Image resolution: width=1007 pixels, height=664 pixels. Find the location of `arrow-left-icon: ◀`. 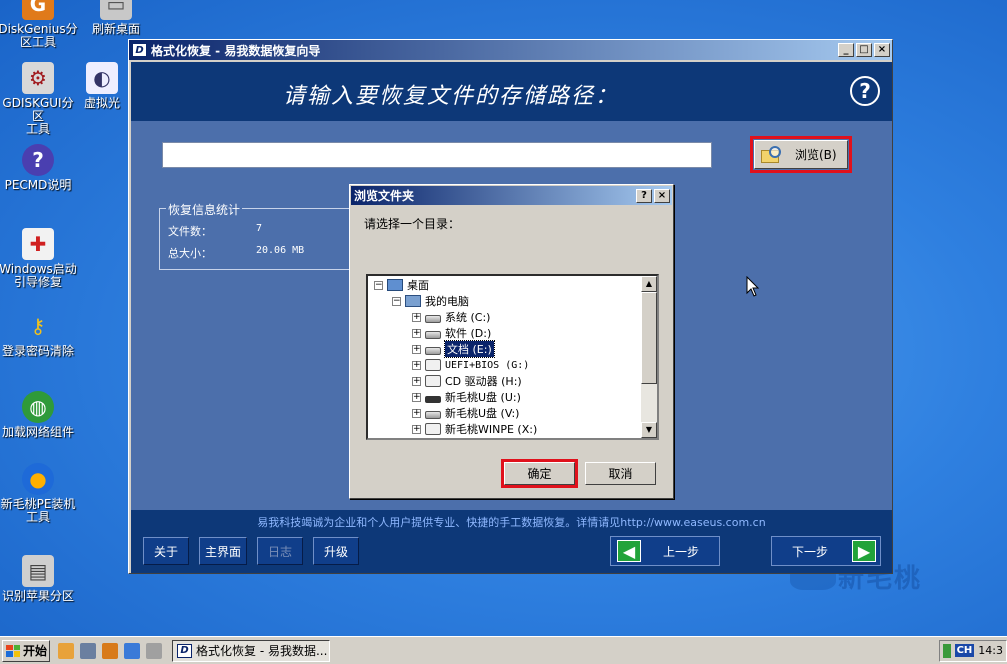

arrow-left-icon: ◀ is located at coordinates (629, 551).